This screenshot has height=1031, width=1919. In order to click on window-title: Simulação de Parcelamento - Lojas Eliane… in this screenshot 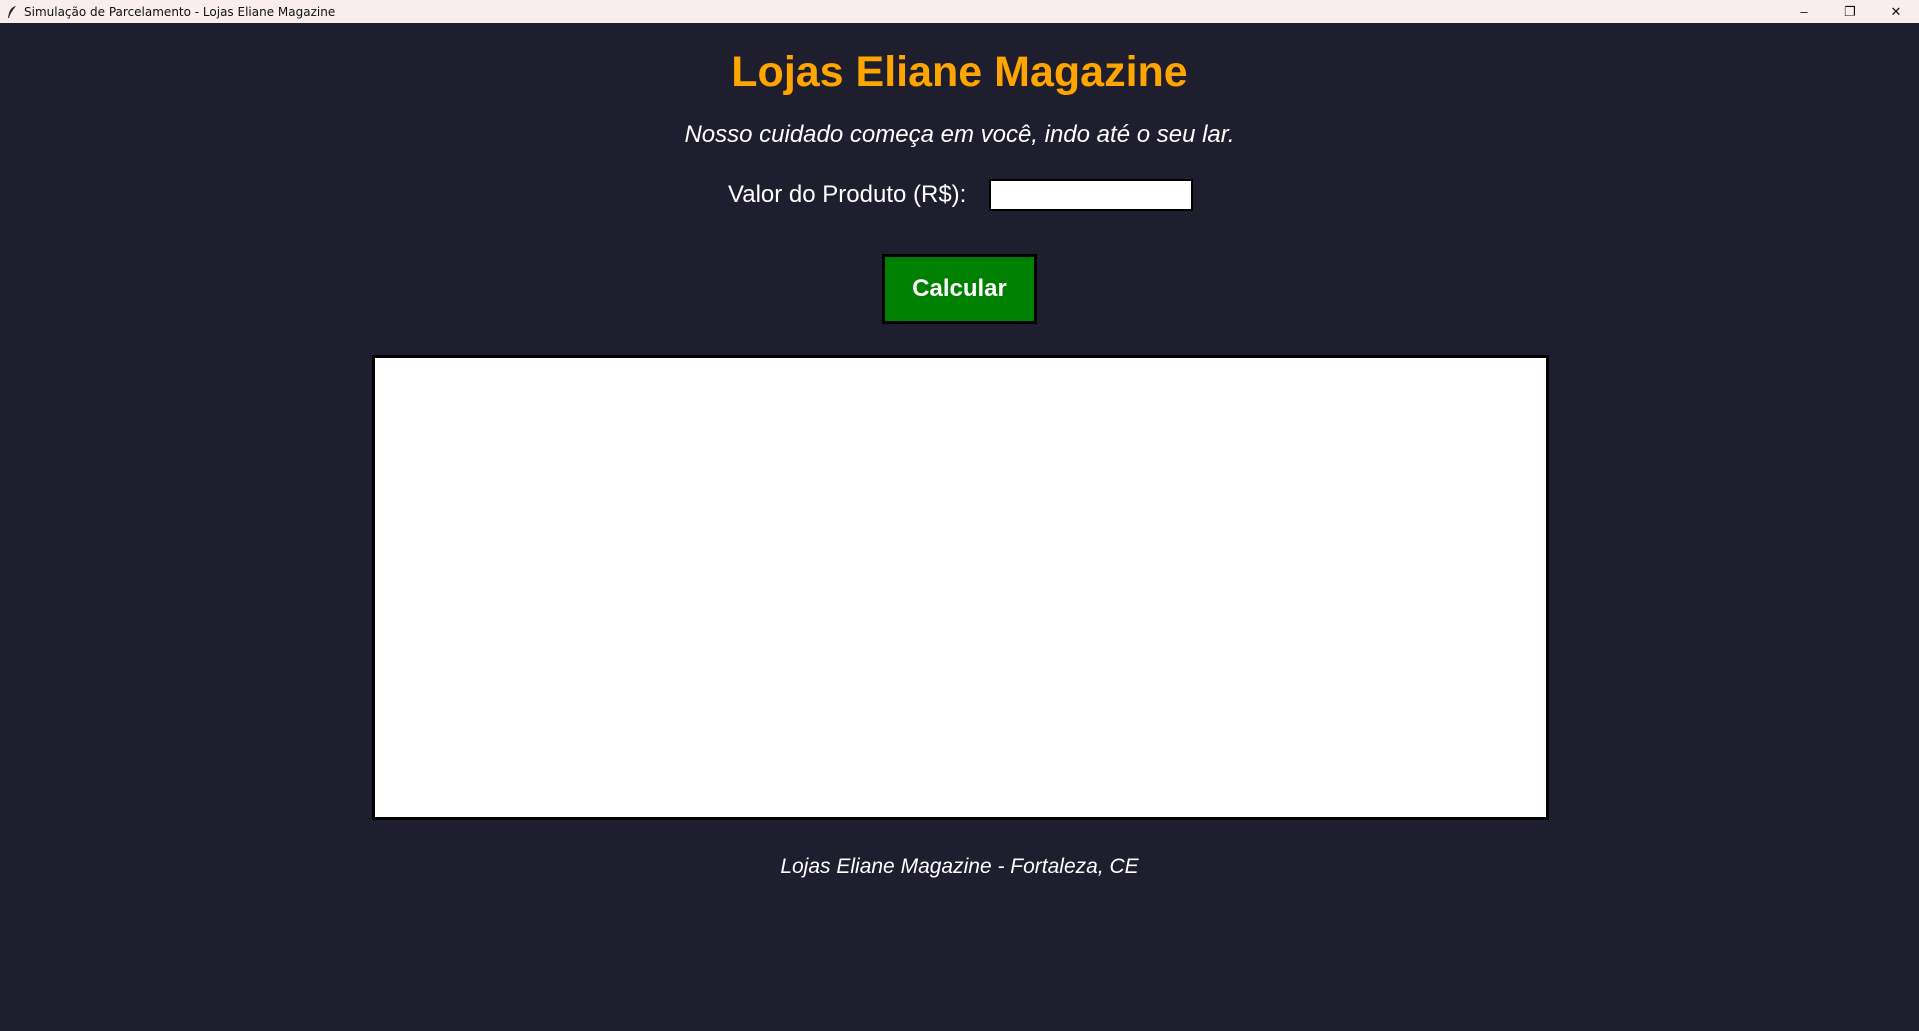, I will do `click(180, 11)`.